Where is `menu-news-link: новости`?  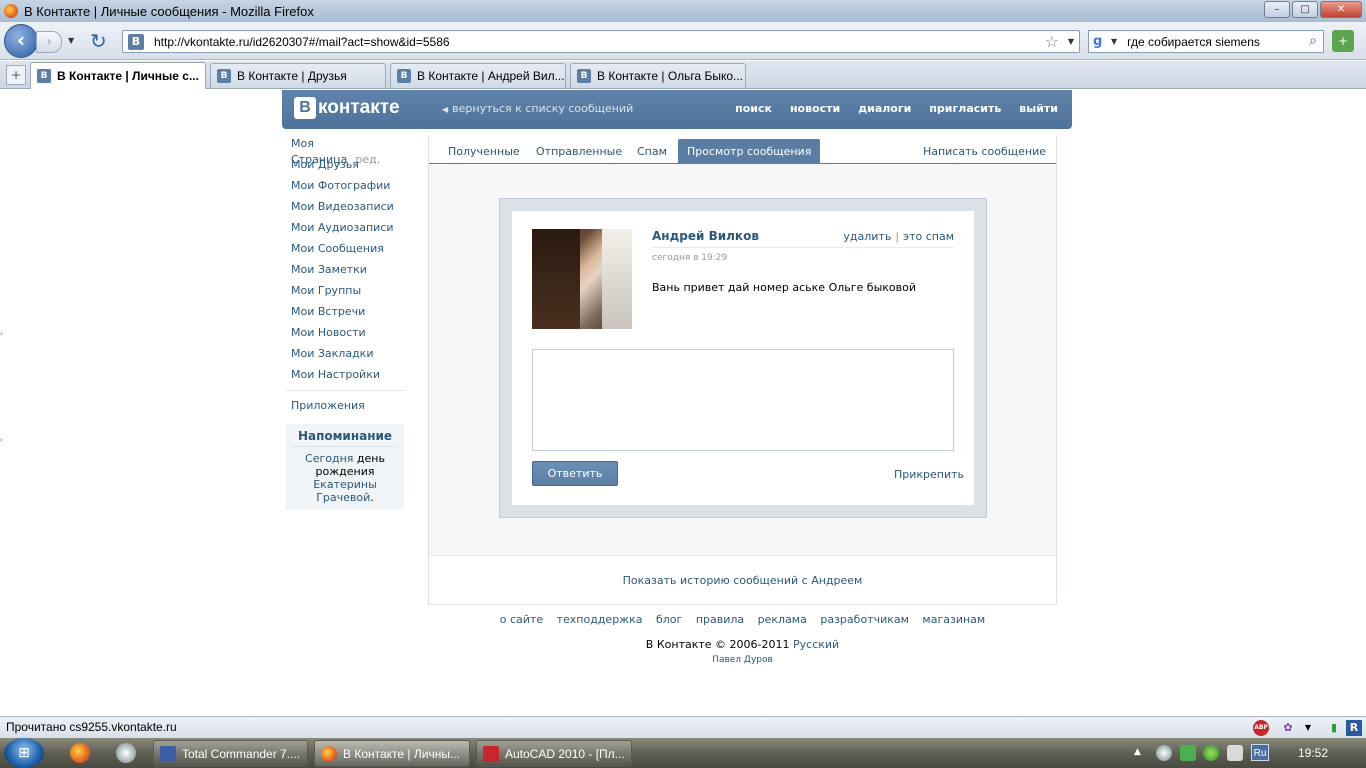 menu-news-link: новости is located at coordinates (815, 108).